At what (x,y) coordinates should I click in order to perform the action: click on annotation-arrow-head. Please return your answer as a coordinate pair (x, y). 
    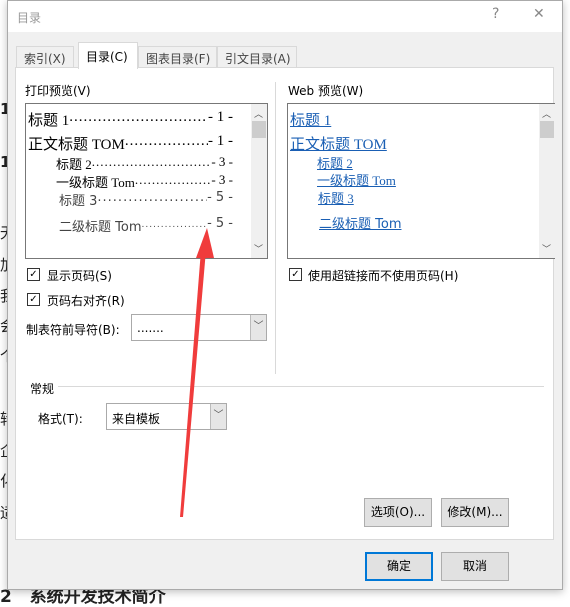
    Looking at the image, I should click on (205, 243).